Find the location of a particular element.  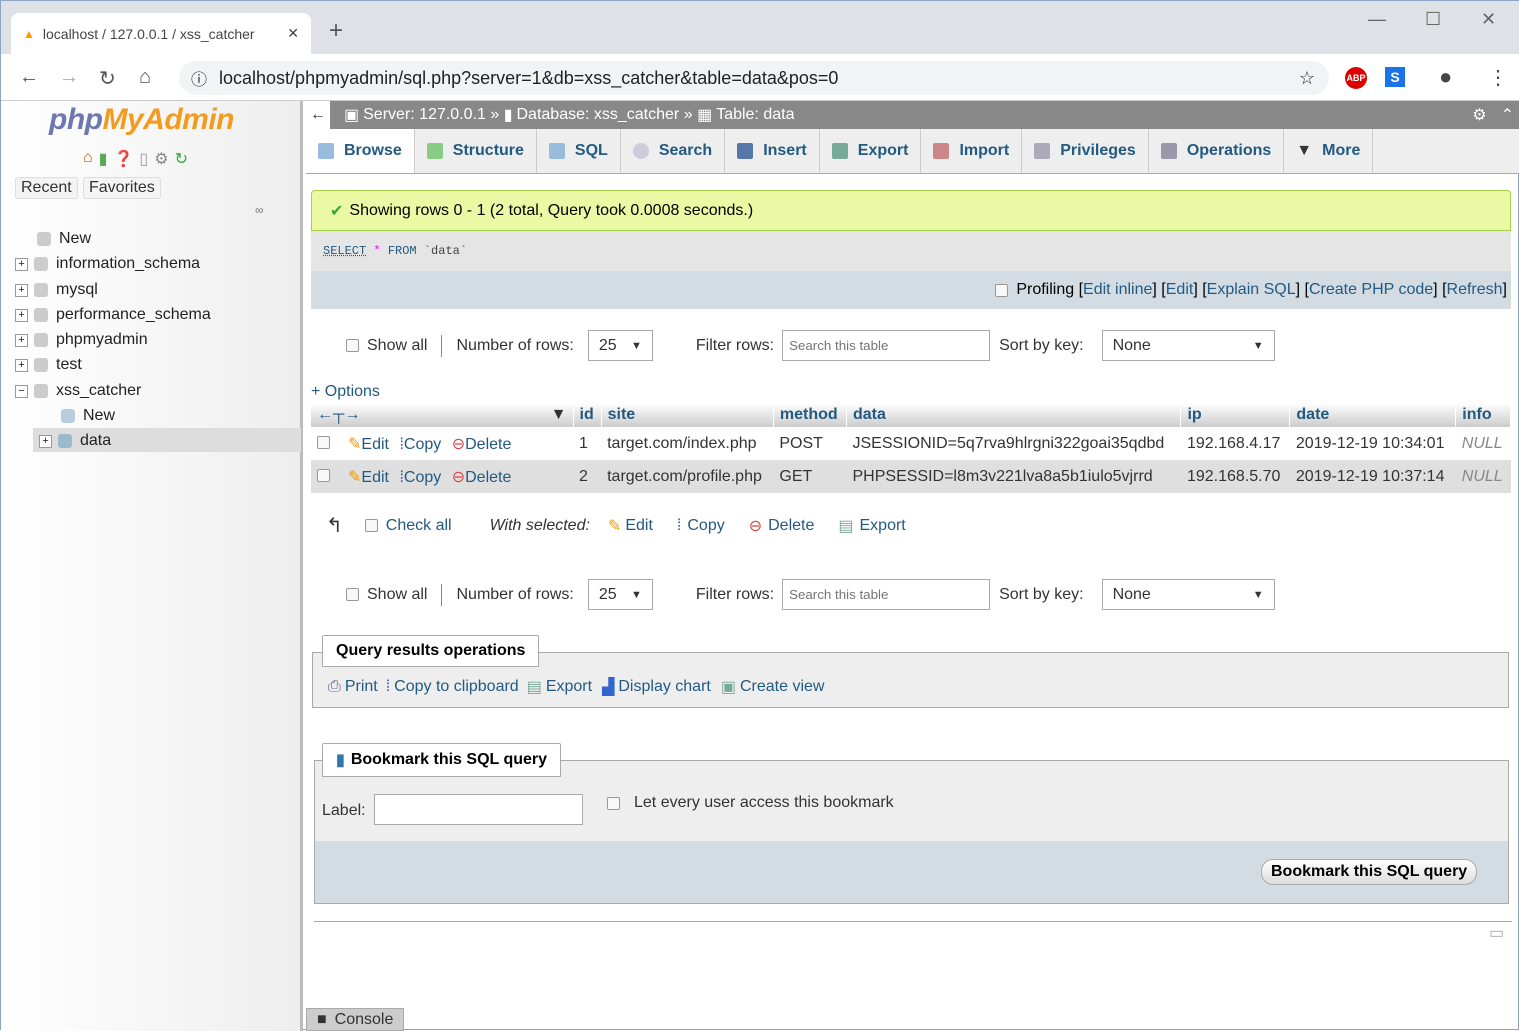

bulk-export-button: Export is located at coordinates (883, 526).